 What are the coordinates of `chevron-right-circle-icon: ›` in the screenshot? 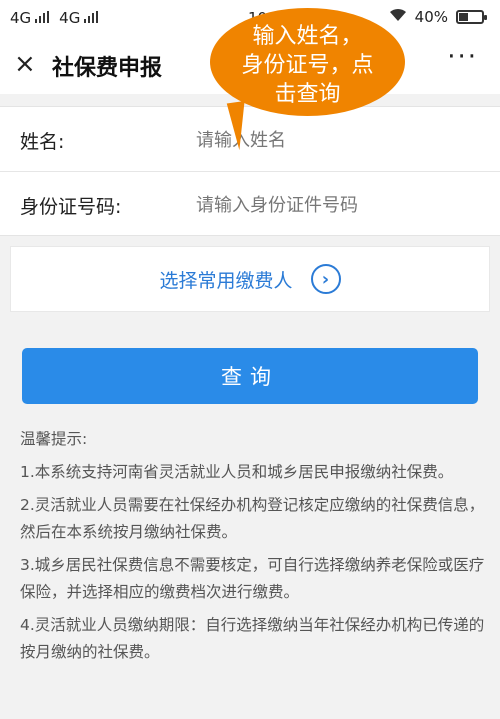 It's located at (325, 279).